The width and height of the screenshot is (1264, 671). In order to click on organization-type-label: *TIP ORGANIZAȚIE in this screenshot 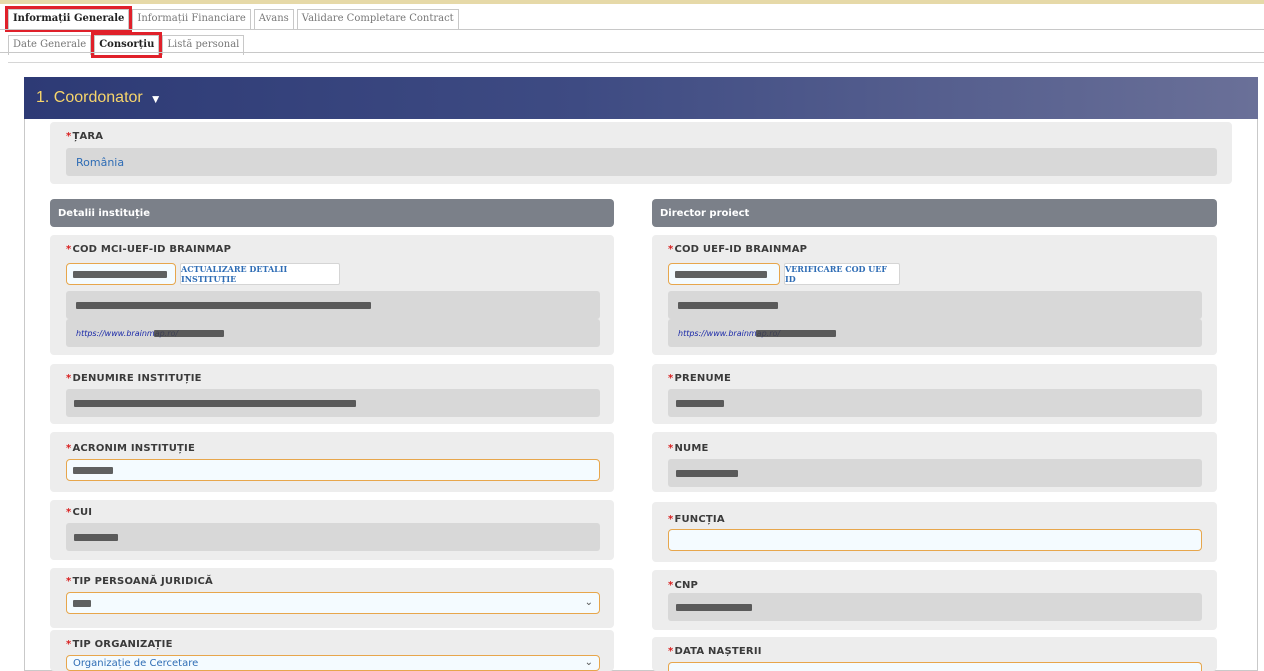, I will do `click(119, 644)`.